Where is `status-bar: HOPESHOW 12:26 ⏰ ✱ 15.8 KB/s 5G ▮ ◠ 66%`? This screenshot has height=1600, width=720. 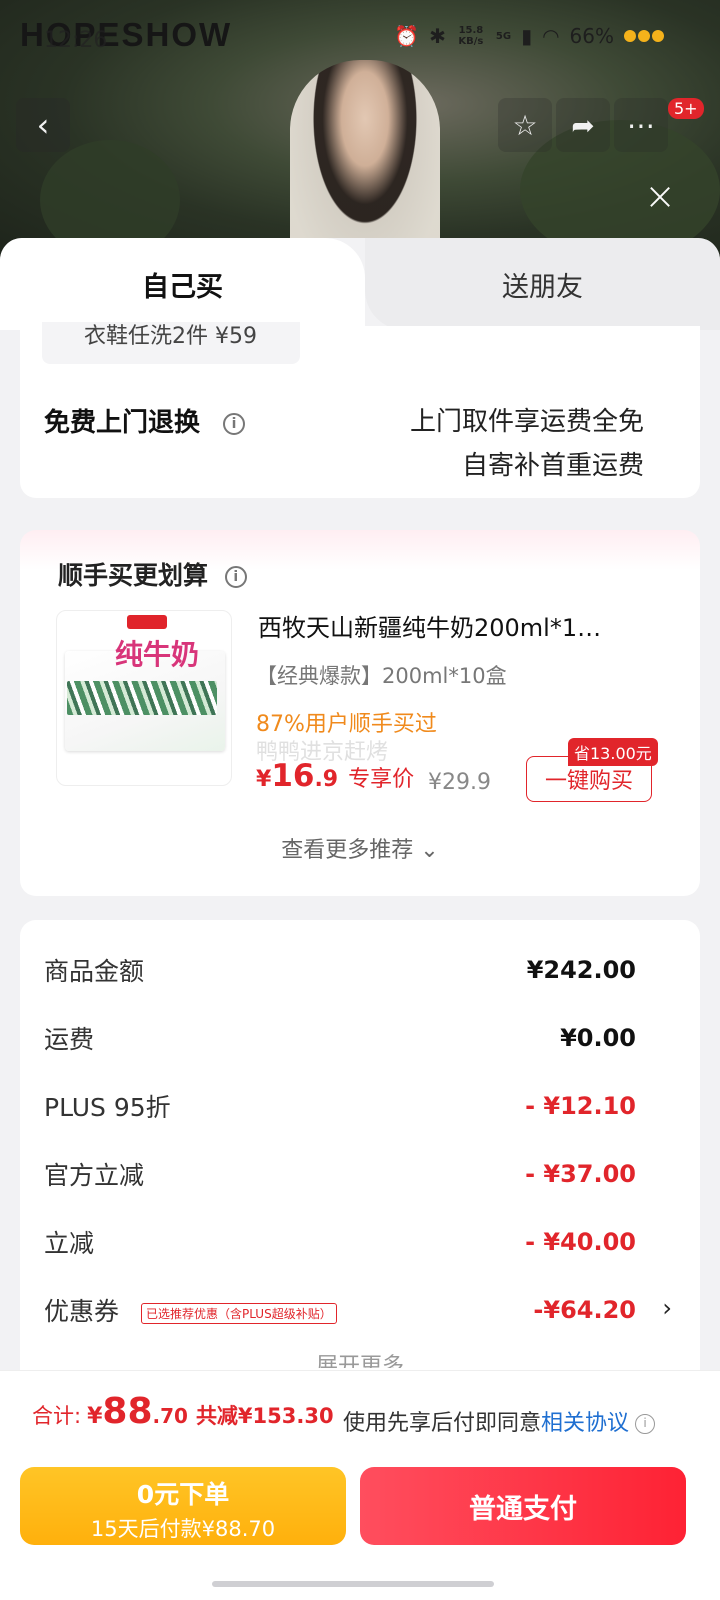 status-bar: HOPESHOW 12:26 ⏰ ✱ 15.8 KB/s 5G ▮ ◠ 66% is located at coordinates (360, 35).